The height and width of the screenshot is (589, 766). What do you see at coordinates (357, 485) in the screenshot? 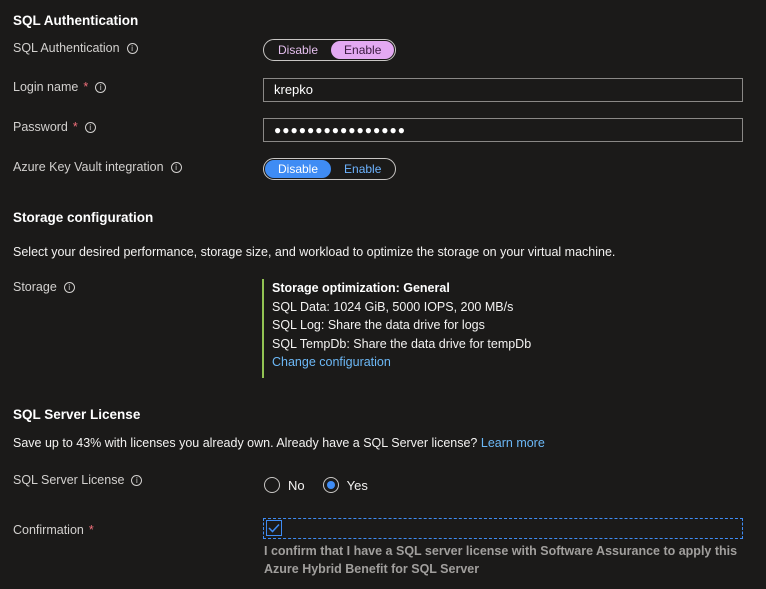
I see `license-yes-label: Yes` at bounding box center [357, 485].